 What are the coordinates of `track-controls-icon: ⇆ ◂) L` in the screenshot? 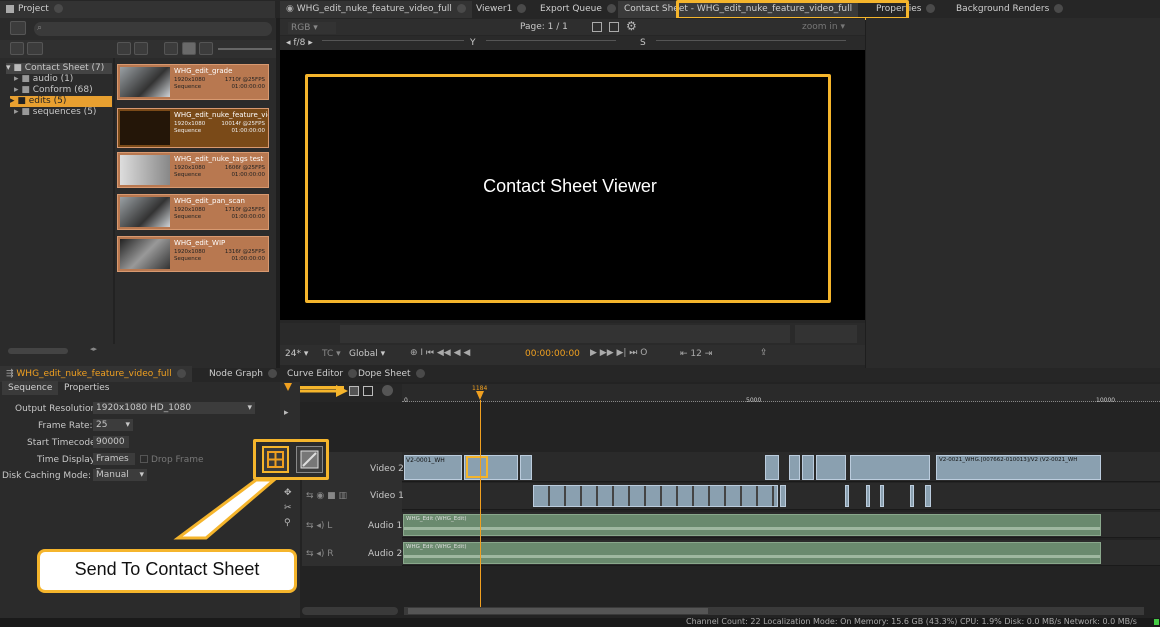 It's located at (319, 526).